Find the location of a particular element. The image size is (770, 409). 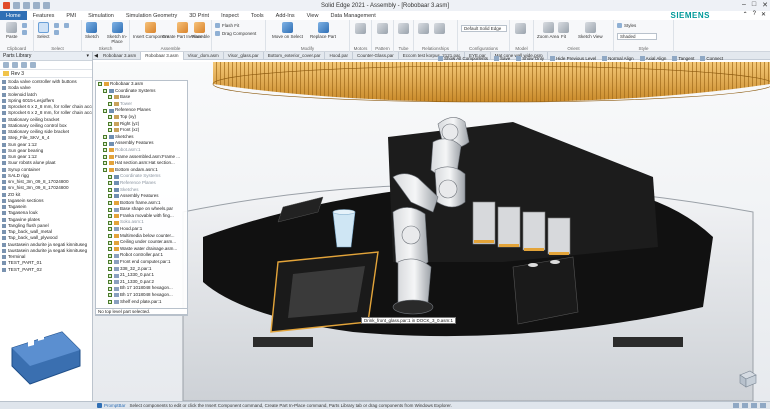

tree-node: Tower is located at coordinates (141, 104).